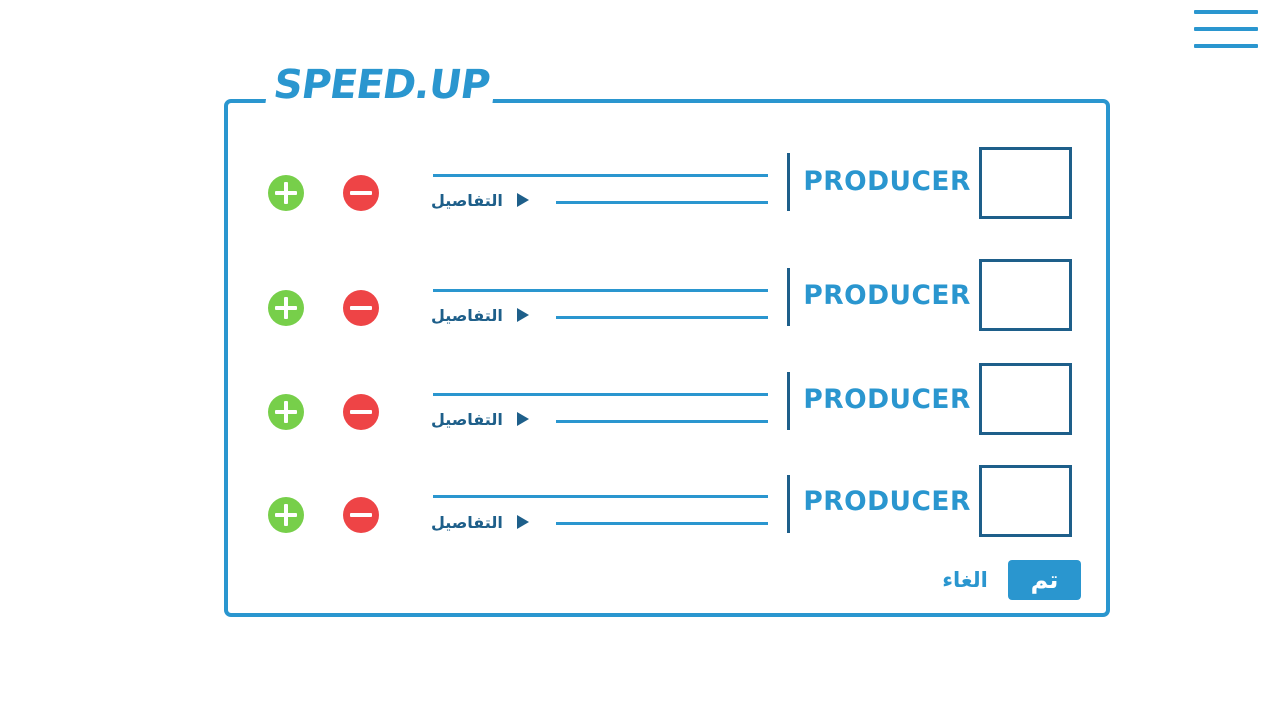  What do you see at coordinates (1044, 580) in the screenshot?
I see `done-button: تم` at bounding box center [1044, 580].